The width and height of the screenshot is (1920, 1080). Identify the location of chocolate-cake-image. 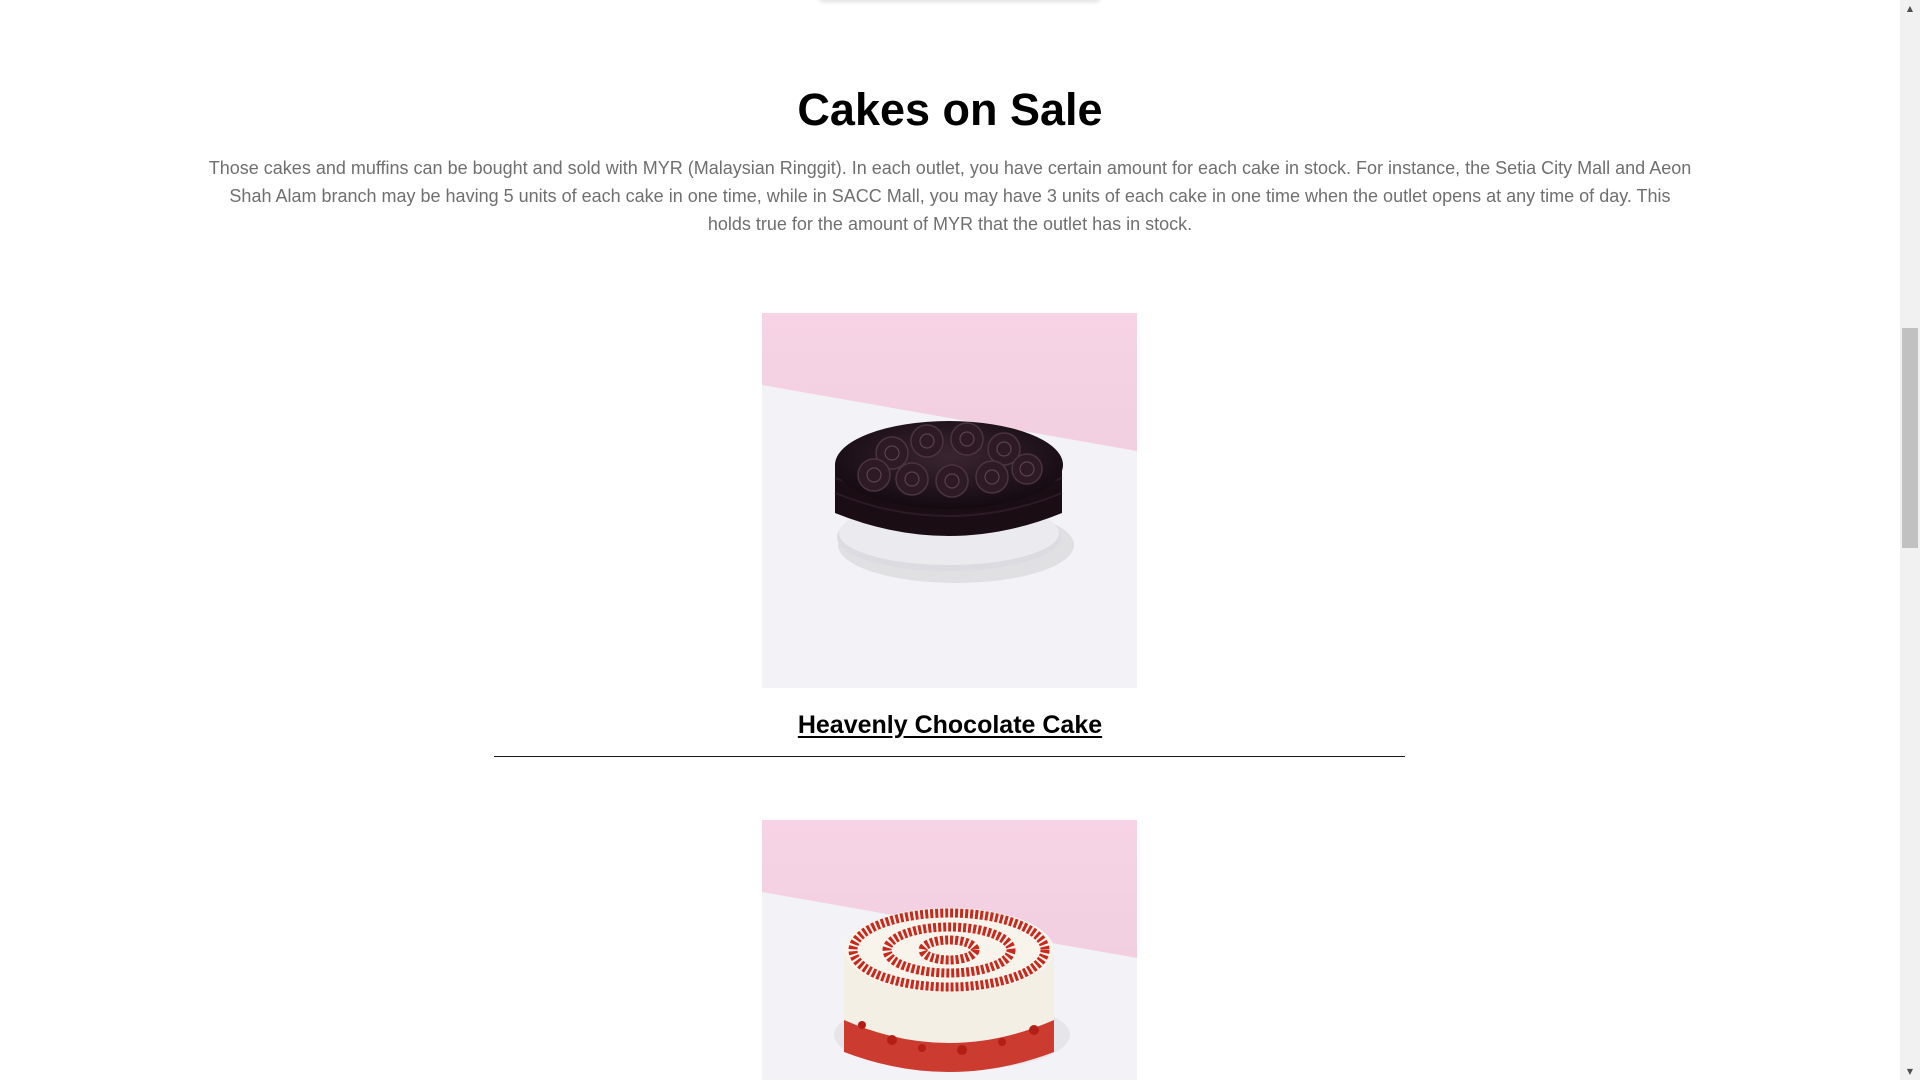
(949, 500).